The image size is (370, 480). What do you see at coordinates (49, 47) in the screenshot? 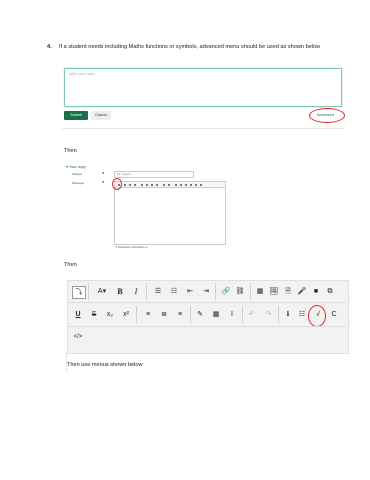
I see `step-number: 4.` at bounding box center [49, 47].